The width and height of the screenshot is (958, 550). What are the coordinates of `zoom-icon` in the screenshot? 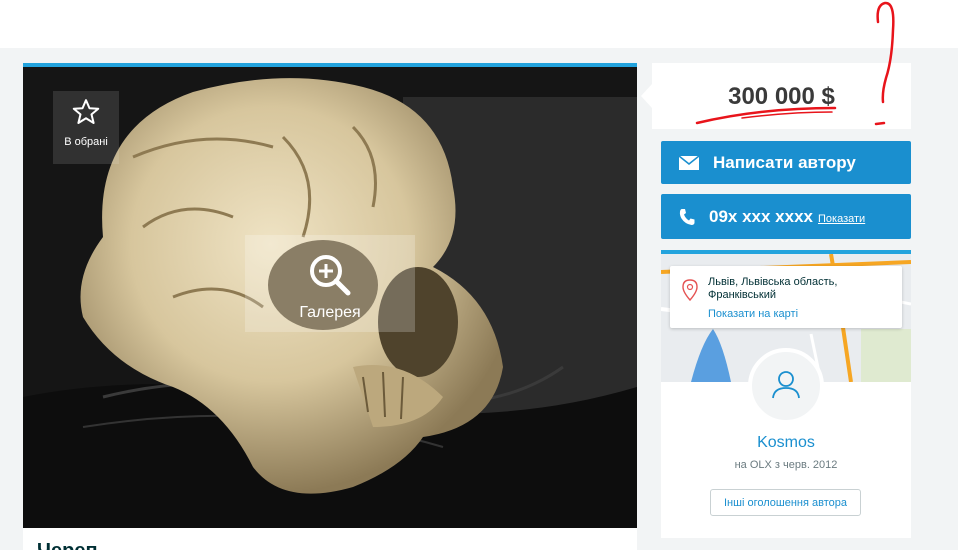 It's located at (330, 275).